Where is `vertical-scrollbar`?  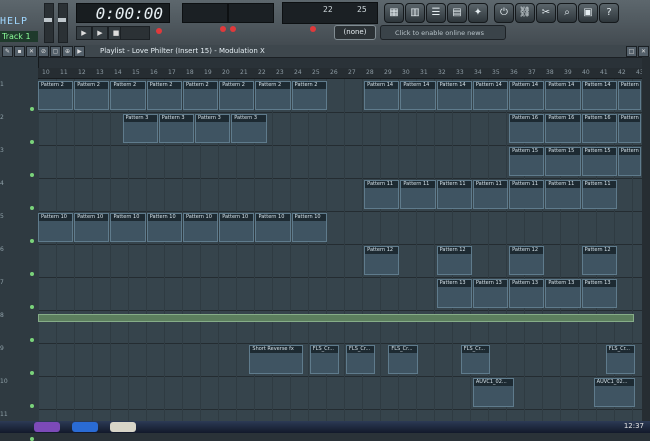 vertical-scrollbar is located at coordinates (646, 239).